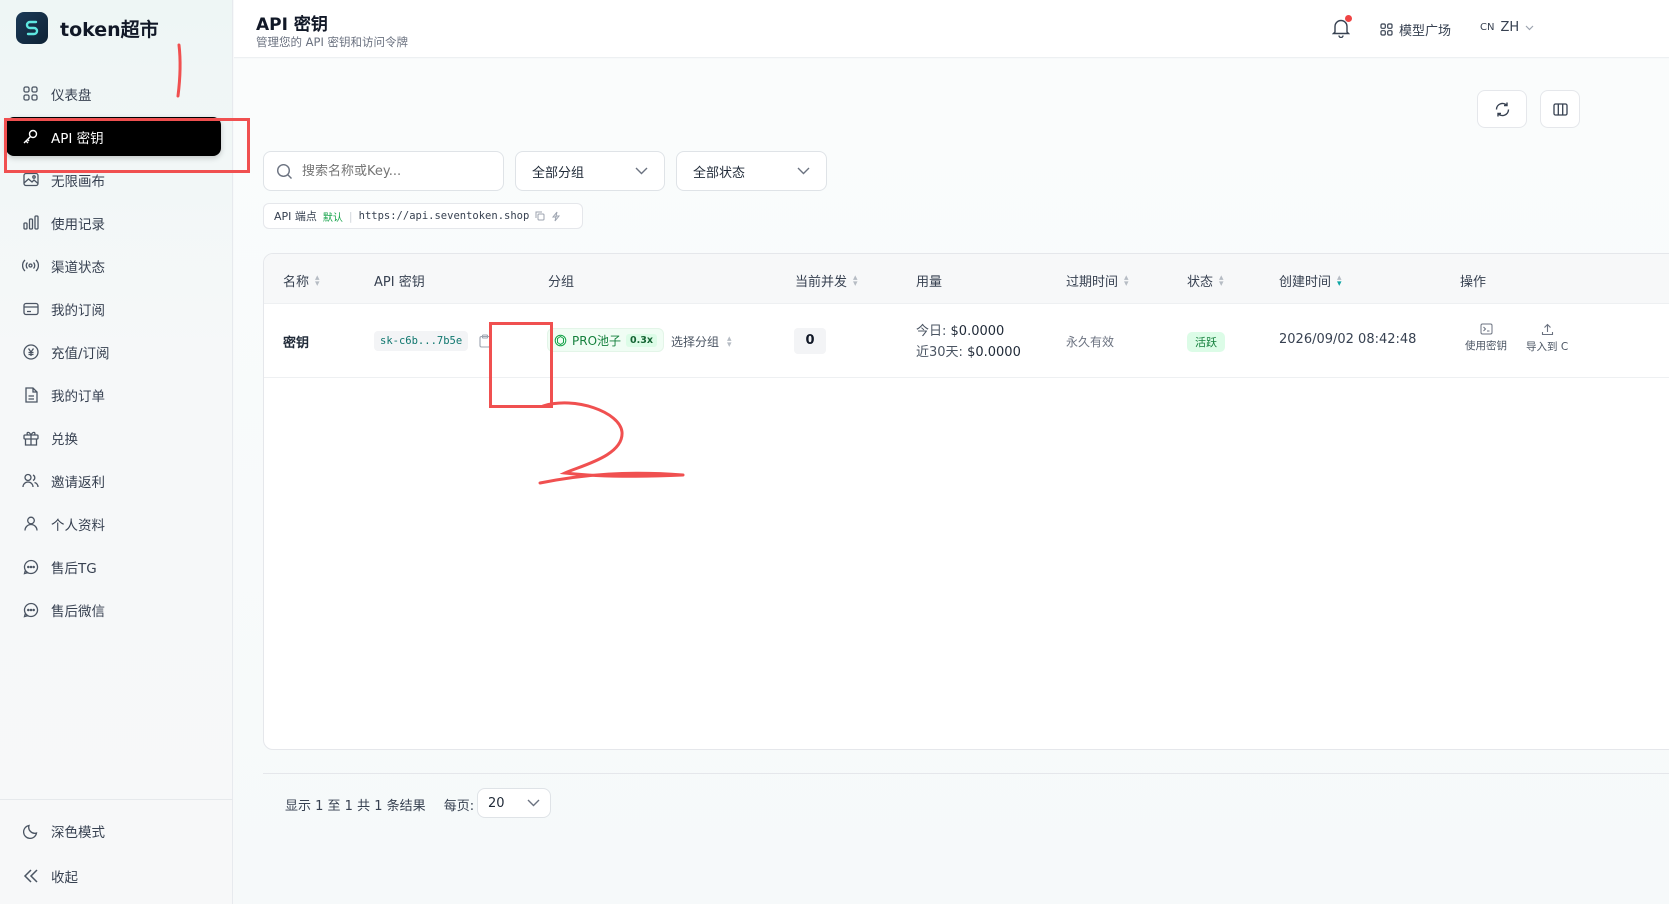 This screenshot has width=1669, height=904. What do you see at coordinates (1547, 347) in the screenshot?
I see `import-label: 导入到 C` at bounding box center [1547, 347].